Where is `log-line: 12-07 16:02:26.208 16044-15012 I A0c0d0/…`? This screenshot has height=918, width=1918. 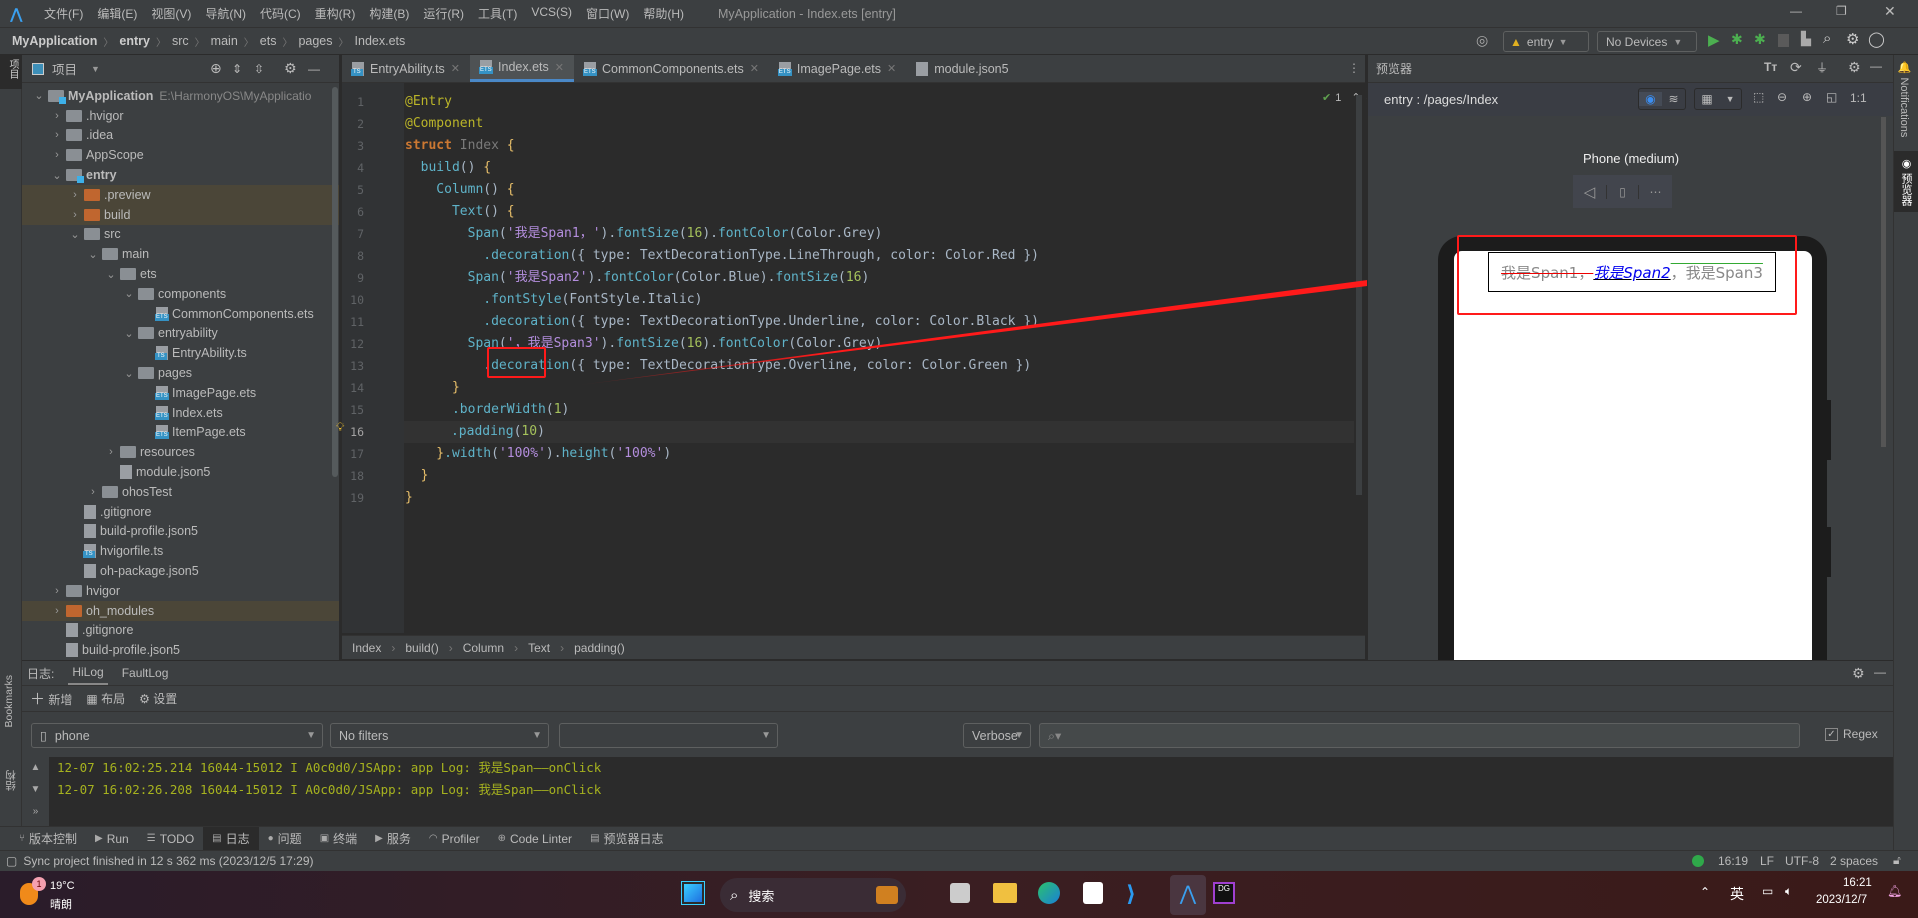
log-line: 12-07 16:02:26.208 16044-15012 I A0c0d0/… is located at coordinates (329, 789).